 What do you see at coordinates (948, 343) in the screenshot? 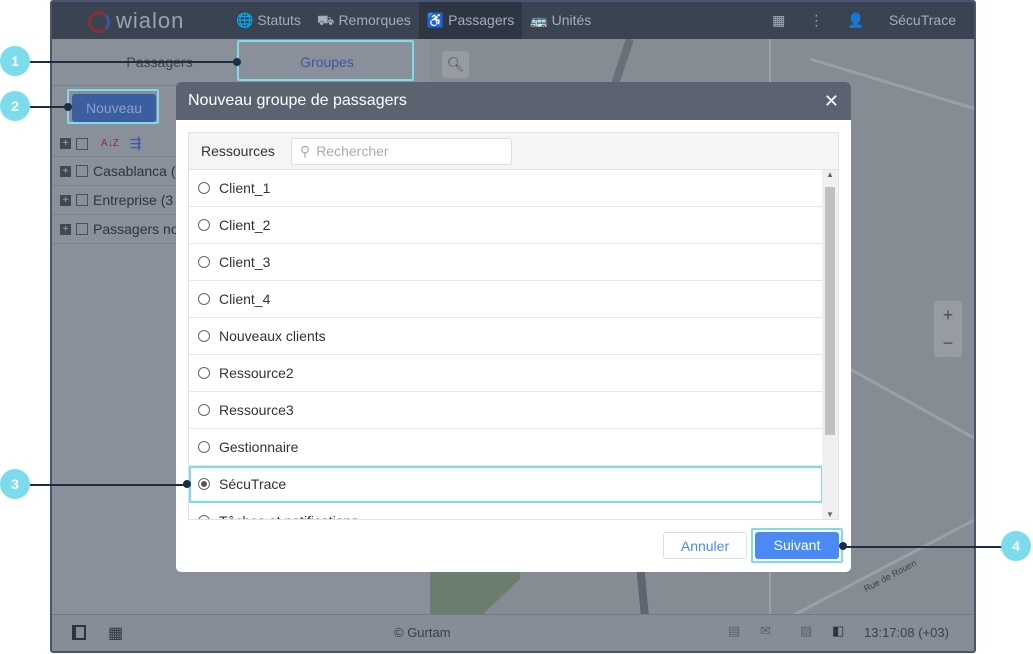
I see `zoom-out-button: −` at bounding box center [948, 343].